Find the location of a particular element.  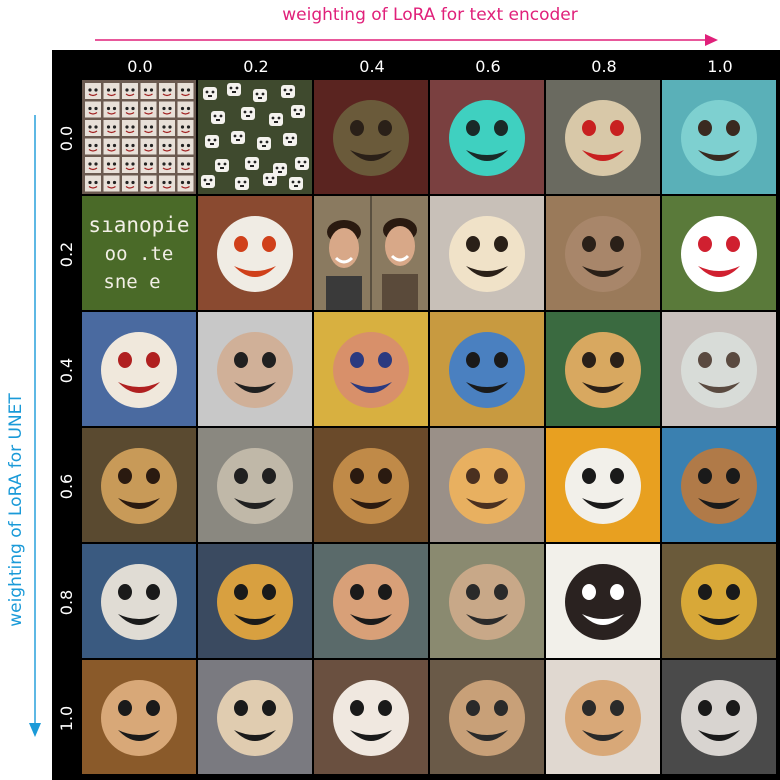

y-axis-header: weighting of LoRA for UNET is located at coordinates (26, 415).